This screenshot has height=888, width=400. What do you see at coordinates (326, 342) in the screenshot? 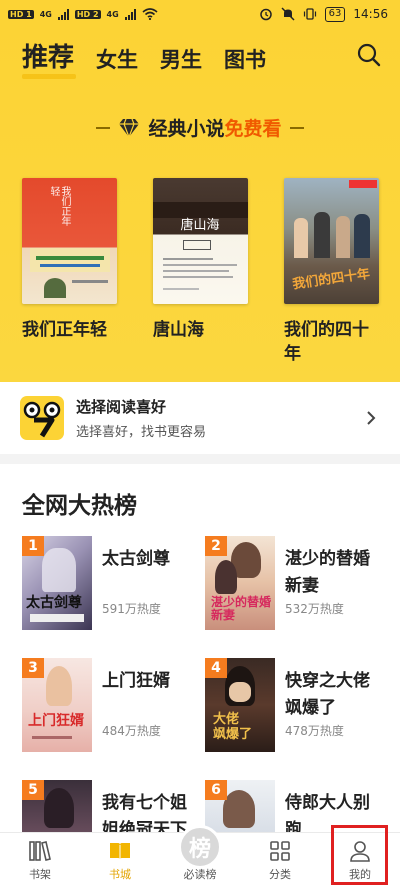
I see `book-title-3: 我们的四十年` at bounding box center [326, 342].